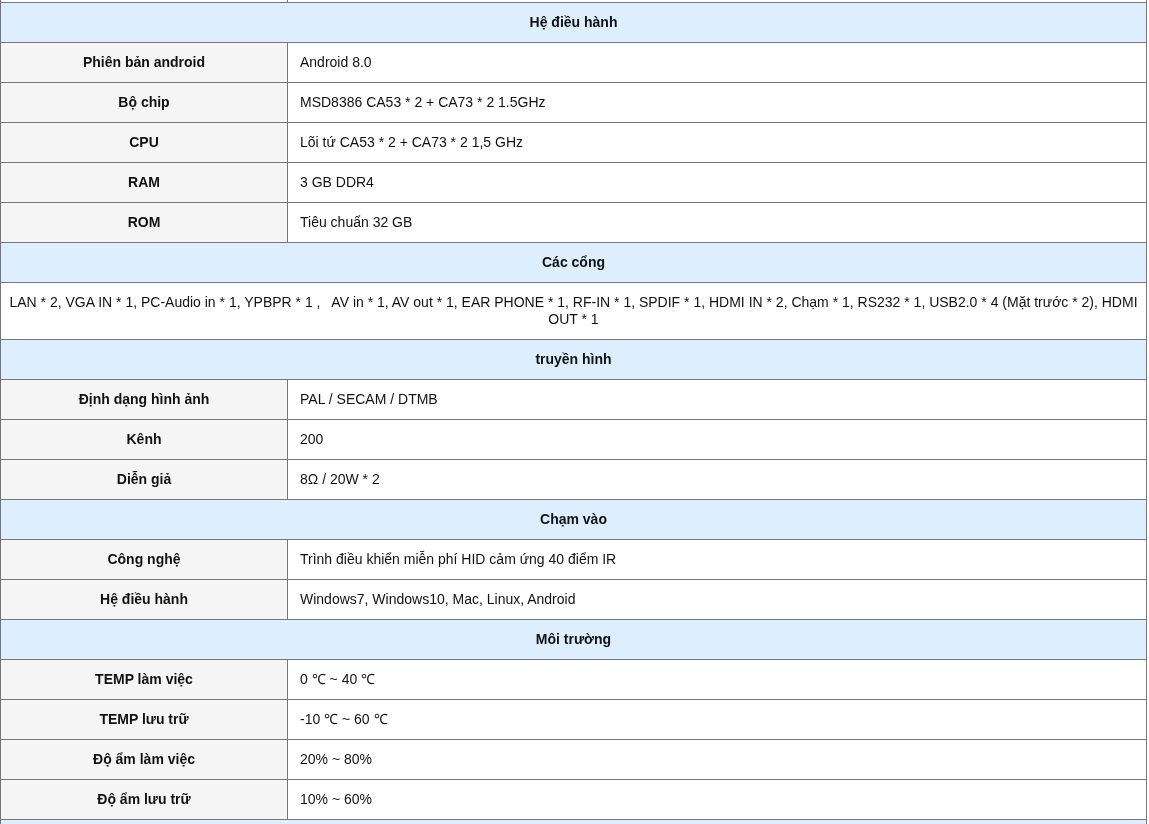 The width and height of the screenshot is (1149, 824). Describe the element at coordinates (144, 559) in the screenshot. I see `spec-label: Công nghệ` at that location.